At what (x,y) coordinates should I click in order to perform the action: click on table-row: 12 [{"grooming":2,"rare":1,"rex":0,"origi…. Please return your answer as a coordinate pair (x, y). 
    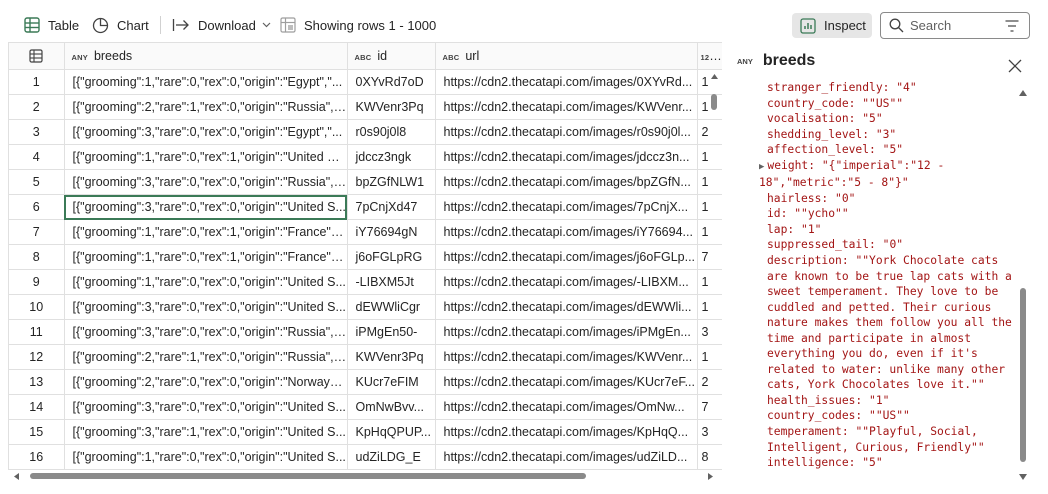
    Looking at the image, I should click on (365, 357).